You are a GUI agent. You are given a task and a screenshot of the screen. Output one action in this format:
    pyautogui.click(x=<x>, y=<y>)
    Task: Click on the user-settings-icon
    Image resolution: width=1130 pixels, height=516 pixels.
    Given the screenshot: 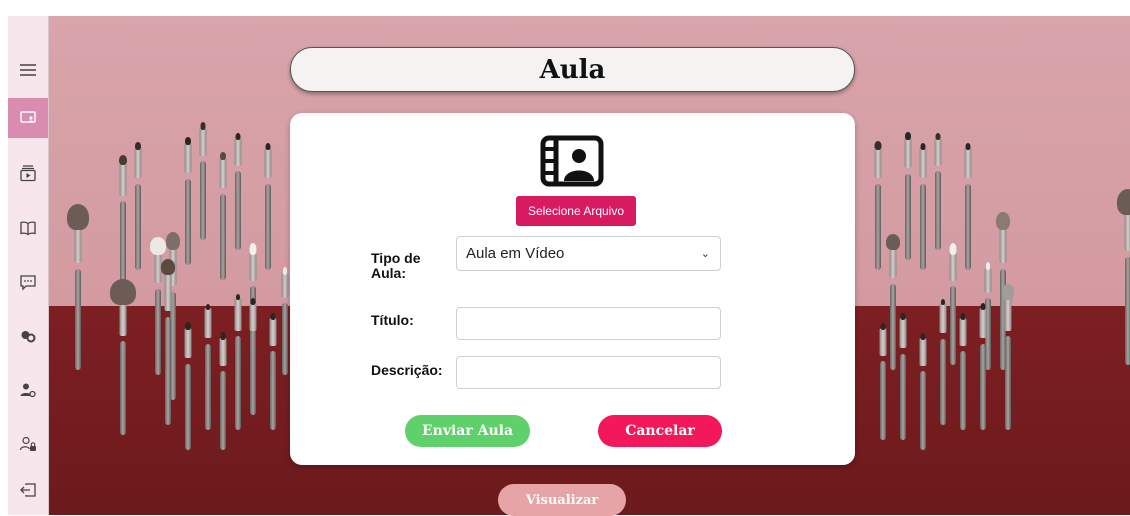 What is the action you would take?
    pyautogui.click(x=28, y=390)
    